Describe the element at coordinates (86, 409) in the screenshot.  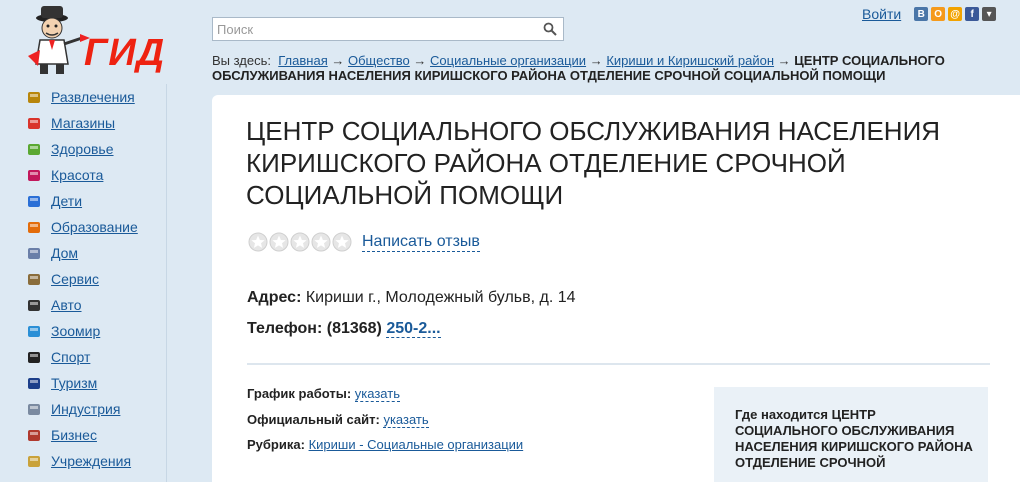
I see `sidebar-item-label: Индустрия` at that location.